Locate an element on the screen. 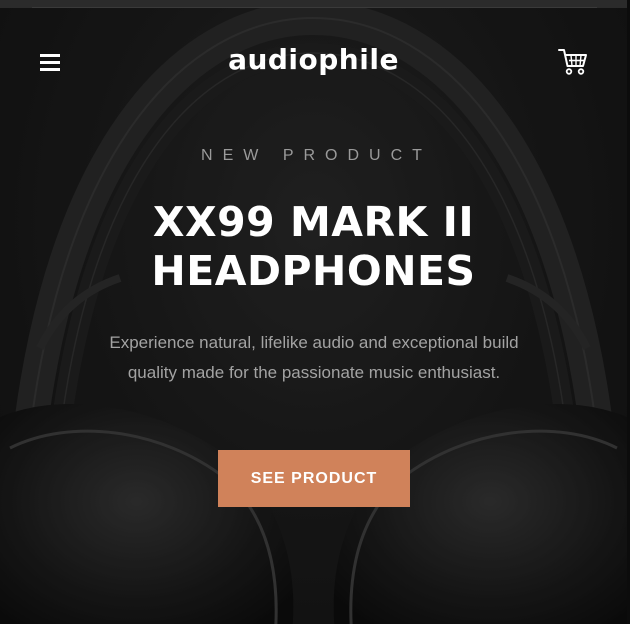 This screenshot has width=630, height=624. see-product-button: SEE PRODUCT is located at coordinates (314, 478).